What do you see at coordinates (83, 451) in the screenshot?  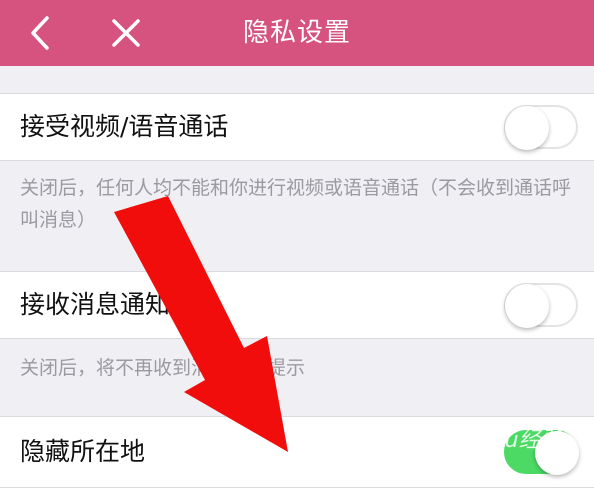 I see `setting-label: 隐藏所在地` at bounding box center [83, 451].